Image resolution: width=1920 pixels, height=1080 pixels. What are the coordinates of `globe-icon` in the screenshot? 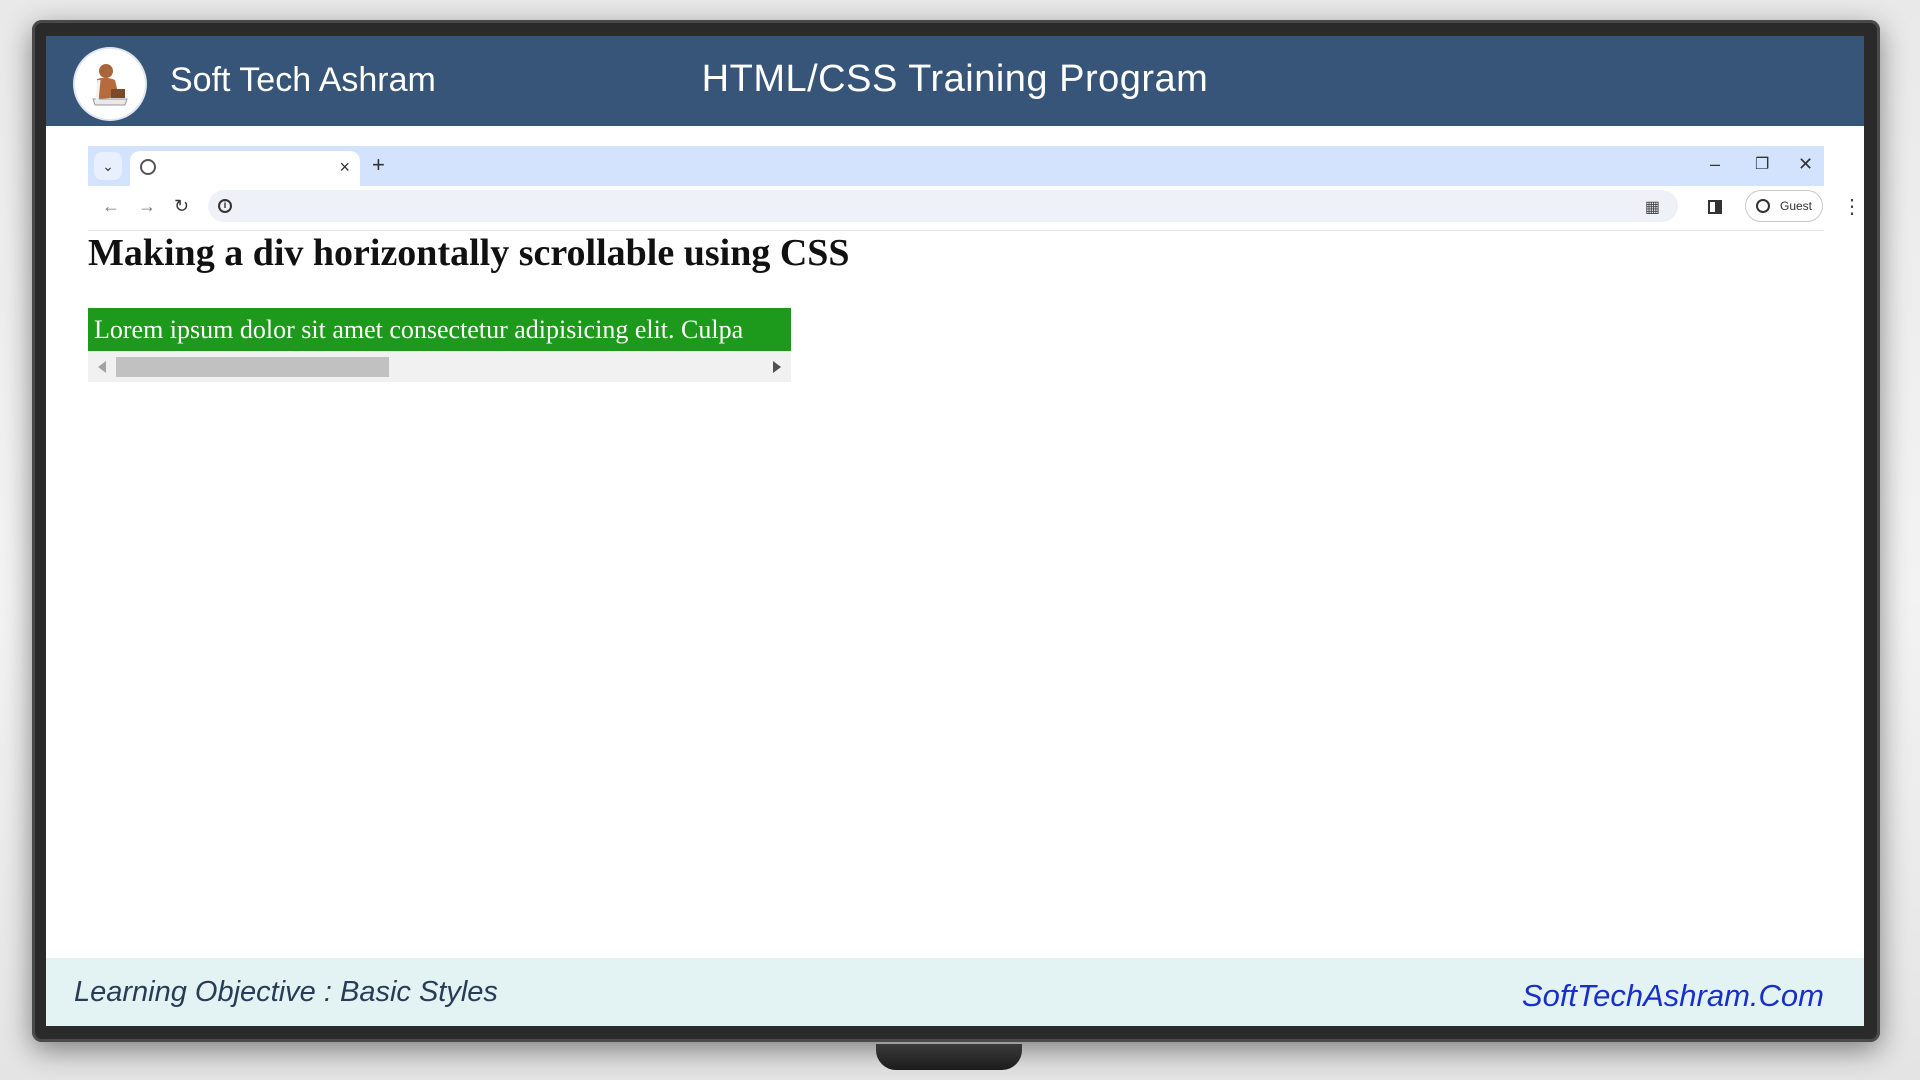 It's located at (148, 167).